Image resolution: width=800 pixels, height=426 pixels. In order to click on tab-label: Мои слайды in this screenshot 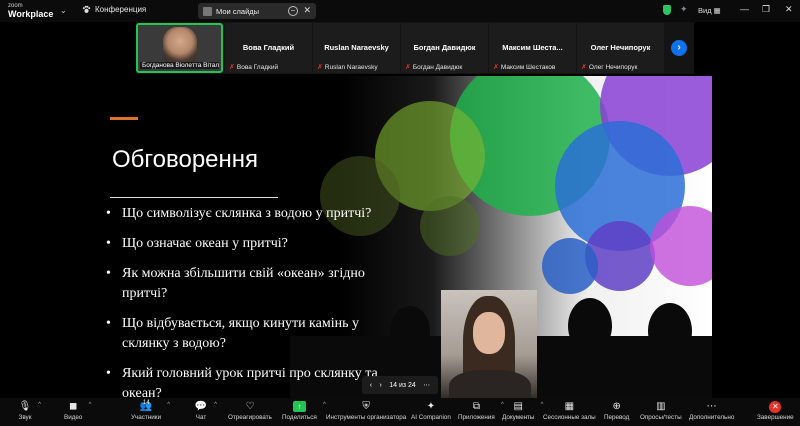, I will do `click(238, 11)`.